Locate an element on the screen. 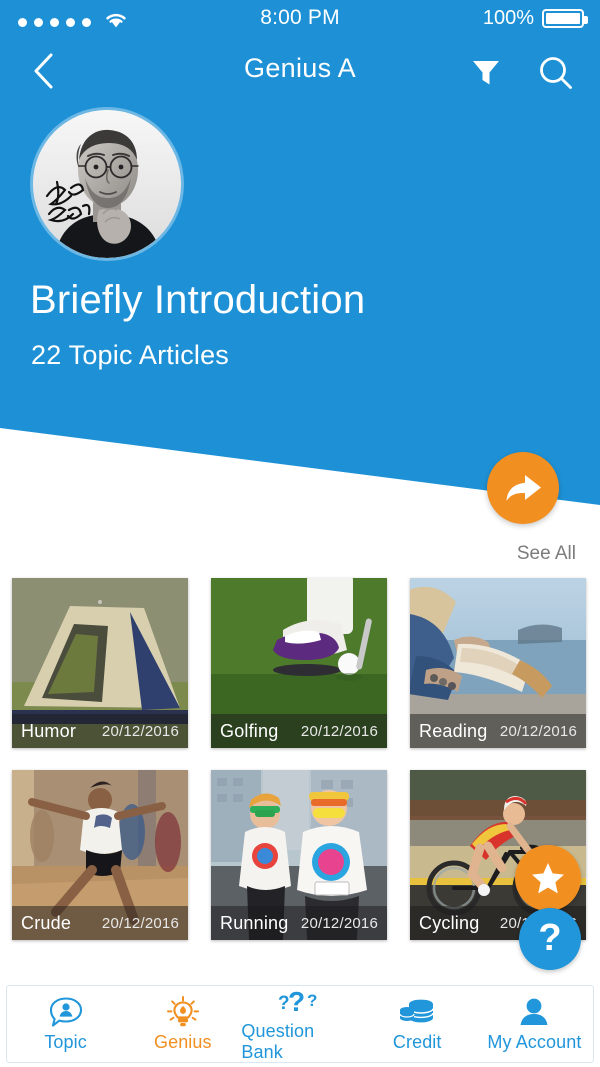  share-arrow-icon is located at coordinates (523, 488).